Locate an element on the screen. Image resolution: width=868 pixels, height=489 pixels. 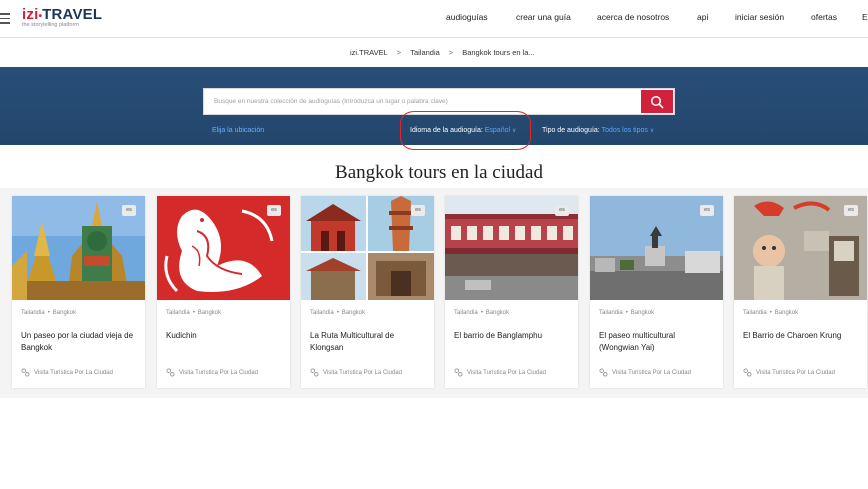
tour-title: El Barrio de Charoen Krung is located at coordinates (802, 336).